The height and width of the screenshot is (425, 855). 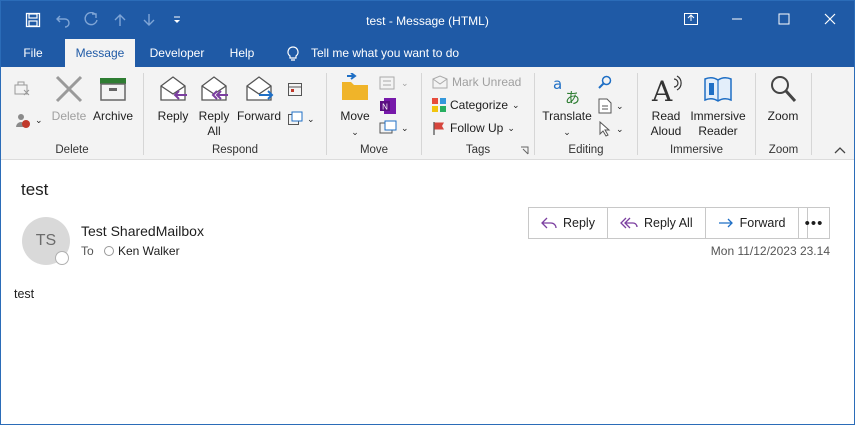 I want to click on immersive-reader-icon, so click(x=718, y=89).